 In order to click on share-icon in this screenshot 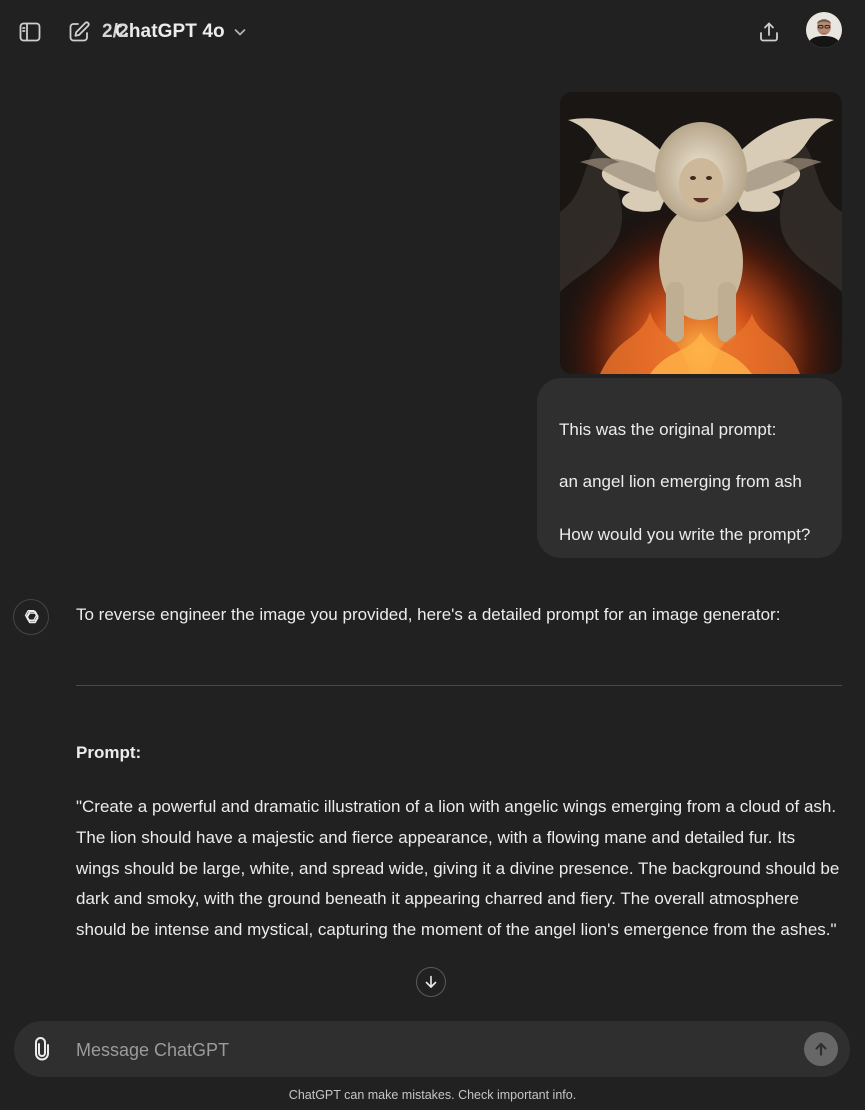, I will do `click(769, 32)`.